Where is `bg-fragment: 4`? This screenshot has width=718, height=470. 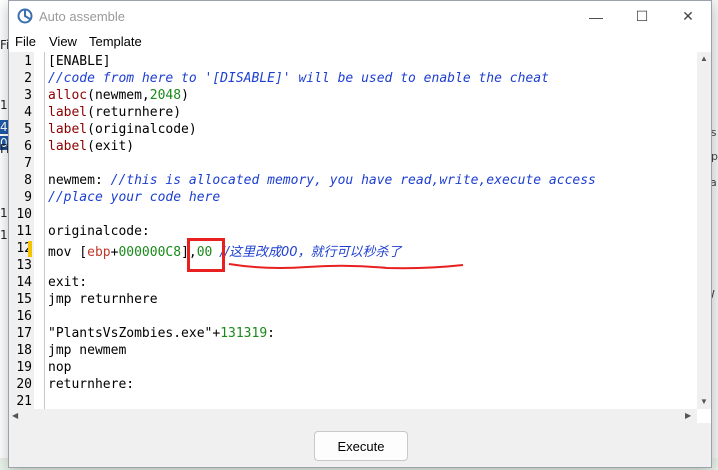 bg-fragment: 4 is located at coordinates (4, 127).